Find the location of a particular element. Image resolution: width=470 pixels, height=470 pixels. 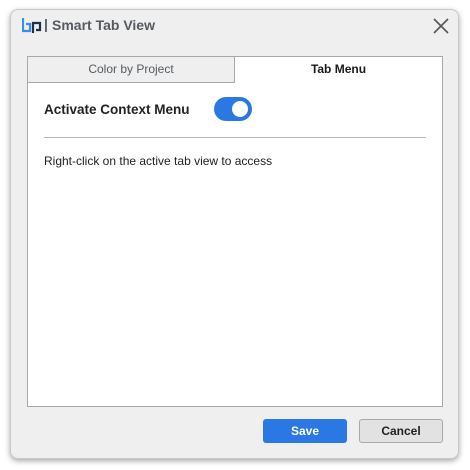

window-title: Smart Tab View is located at coordinates (103, 25).